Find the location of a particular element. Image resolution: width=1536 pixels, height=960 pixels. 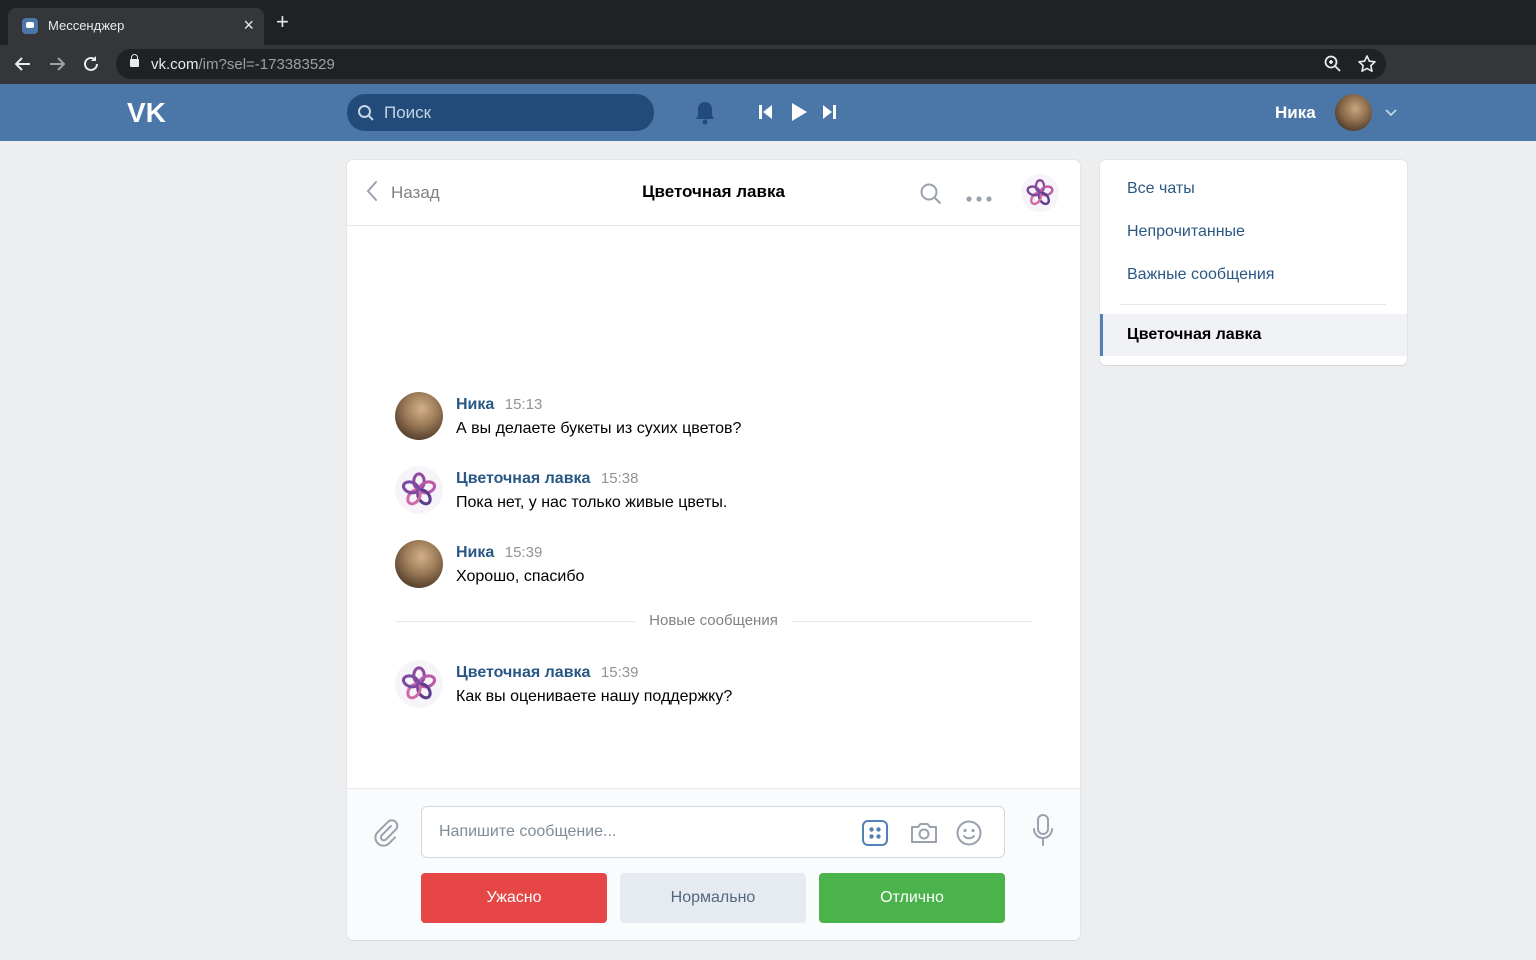

message-time: 15:38 is located at coordinates (620, 478).